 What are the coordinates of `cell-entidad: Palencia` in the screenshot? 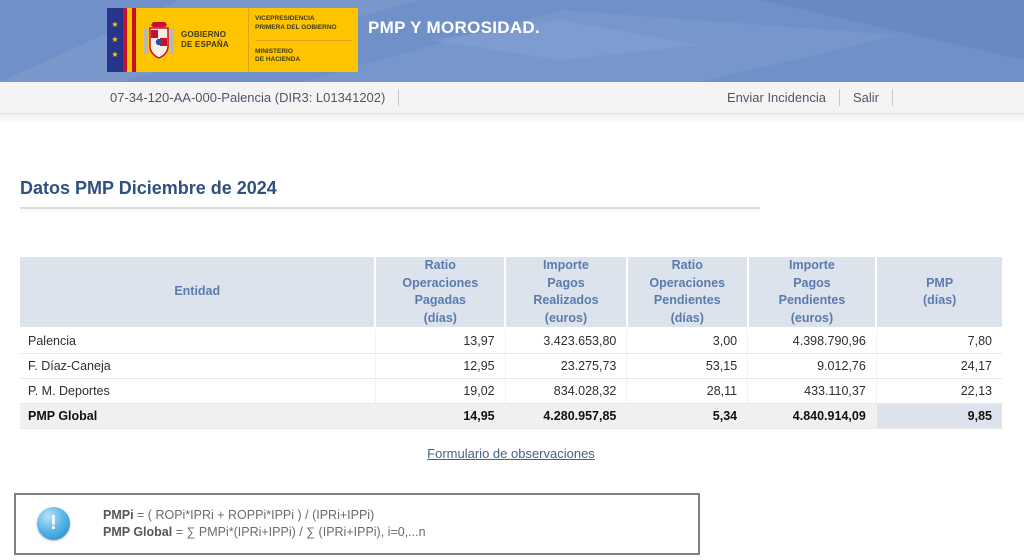 It's located at (198, 341).